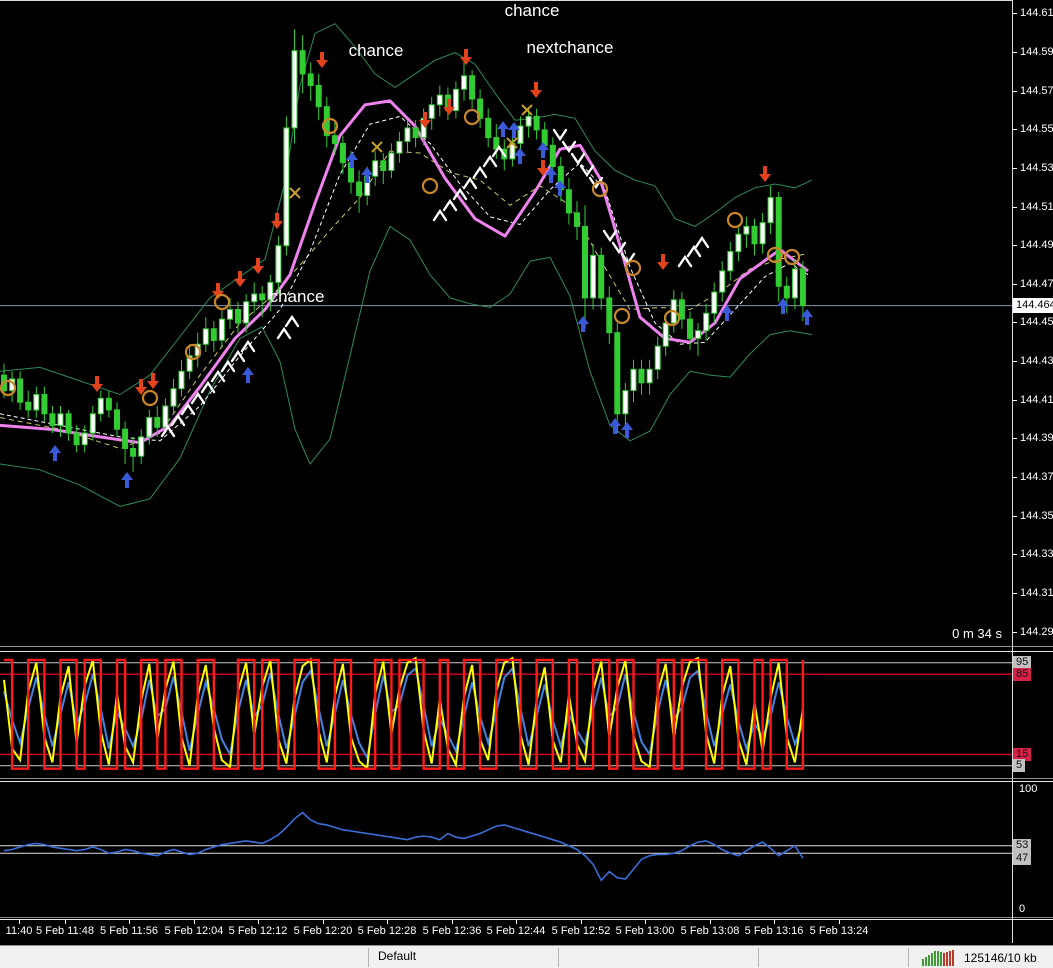 The image size is (1053, 968). I want to click on profile-button: Default, so click(397, 956).